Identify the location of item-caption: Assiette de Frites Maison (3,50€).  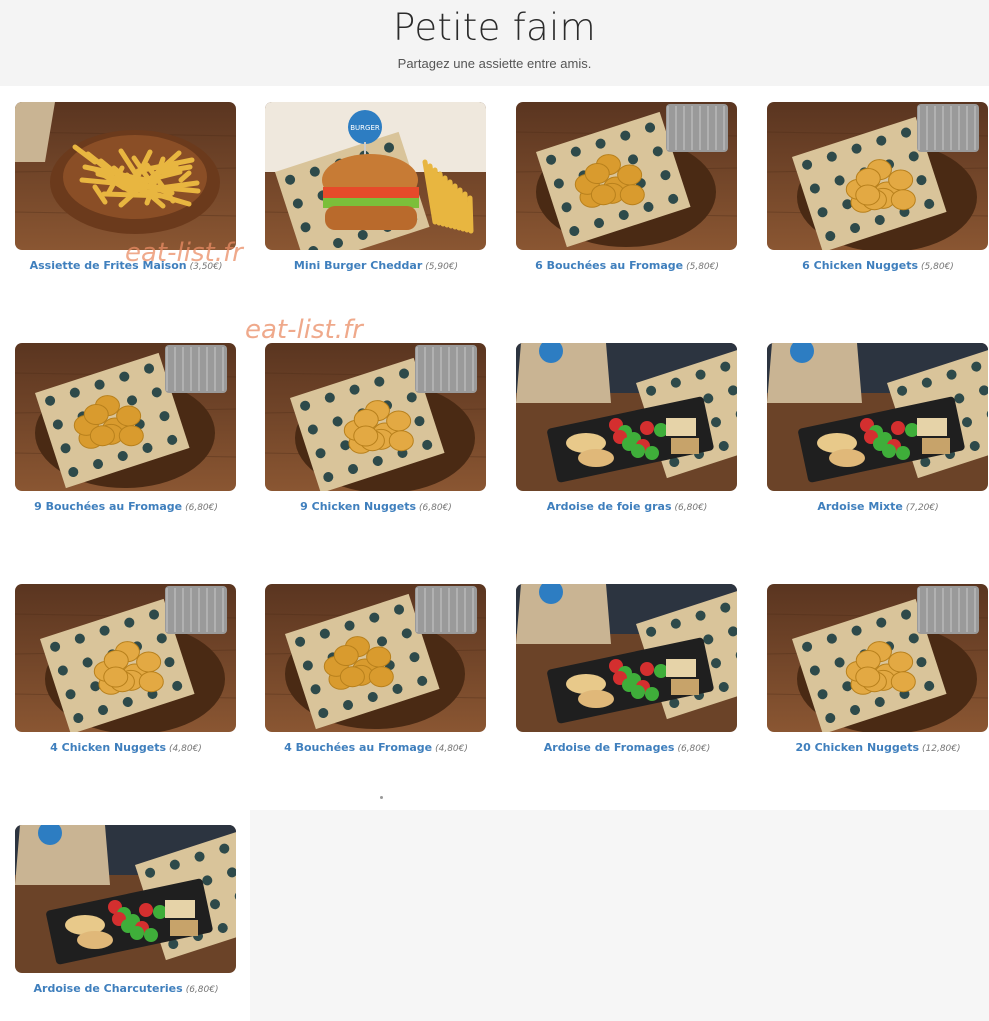
(126, 265).